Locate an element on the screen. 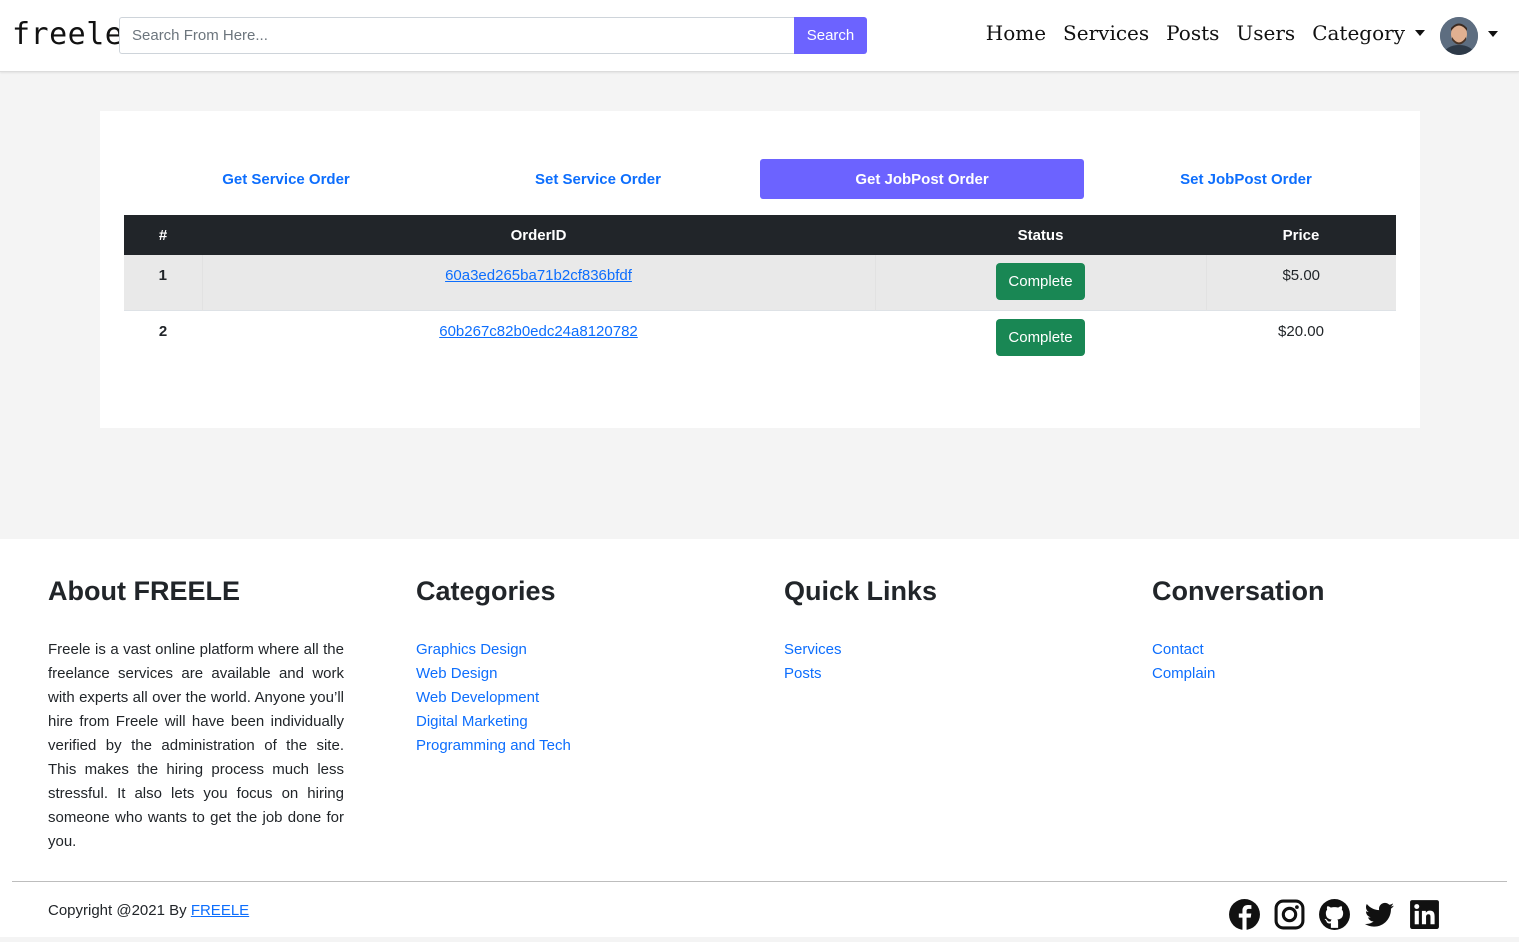 The width and height of the screenshot is (1519, 942). search-button: Search is located at coordinates (830, 35).